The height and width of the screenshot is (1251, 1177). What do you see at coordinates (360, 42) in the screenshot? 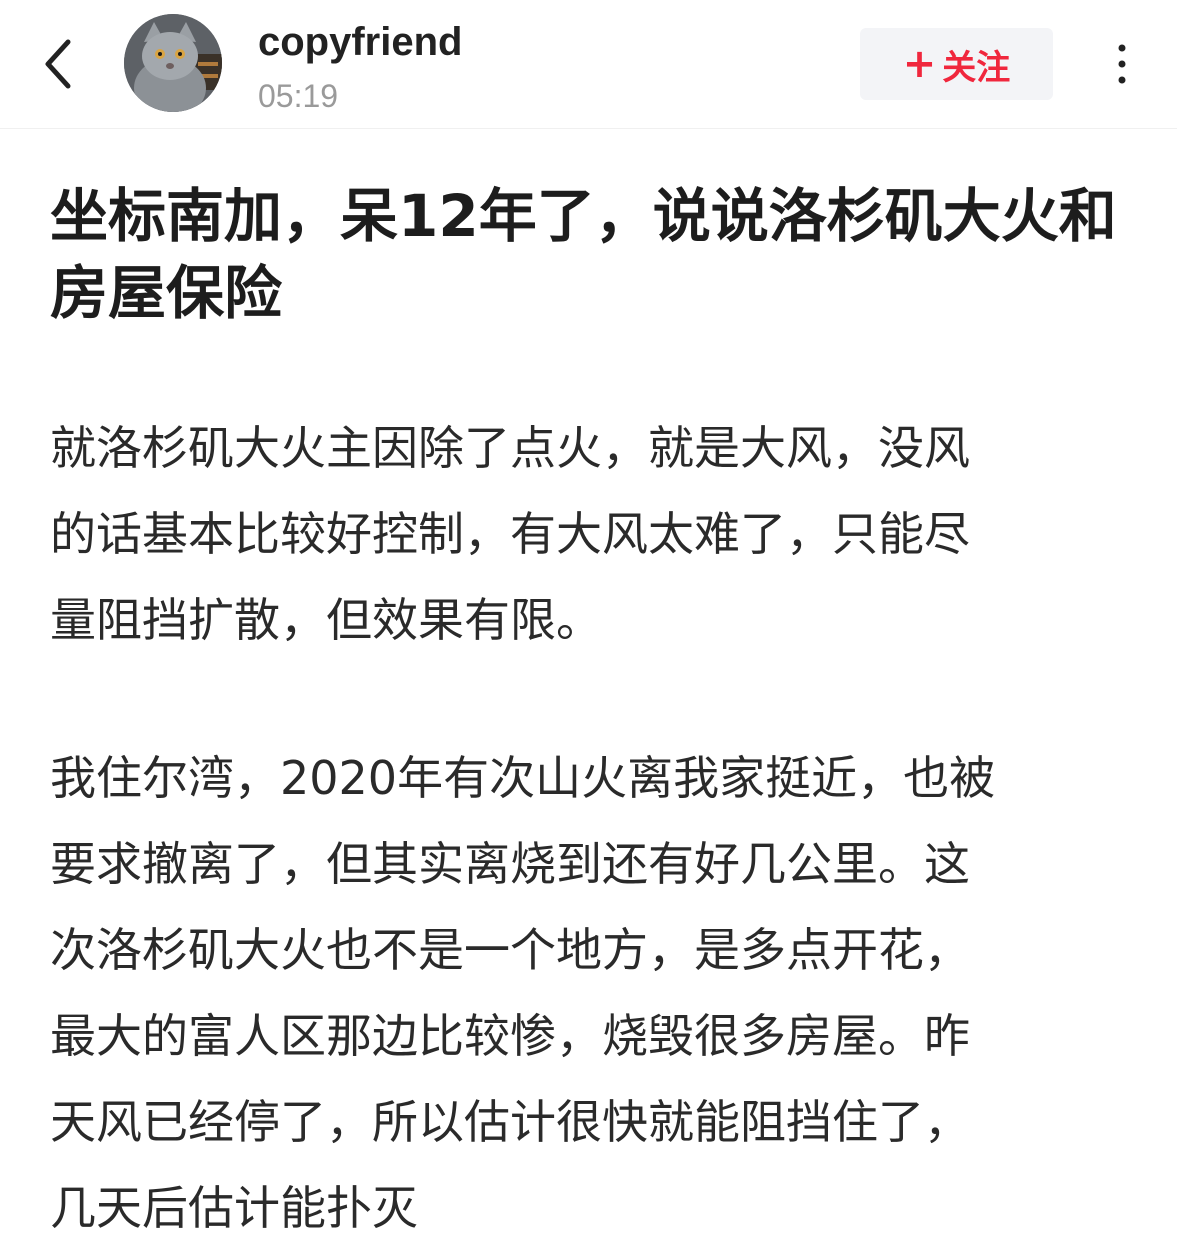
I see `author-name: copyfriend` at bounding box center [360, 42].